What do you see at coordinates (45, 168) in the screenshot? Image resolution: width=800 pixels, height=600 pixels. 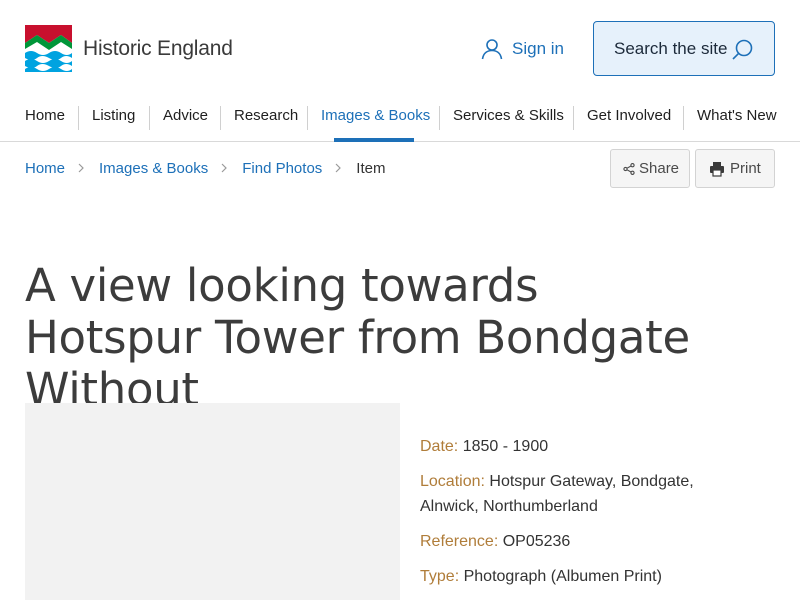 I see `breadcrumb-home: Home` at bounding box center [45, 168].